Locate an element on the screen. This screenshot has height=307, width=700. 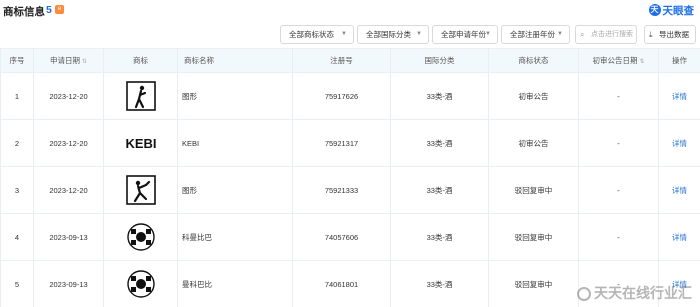
download-icon: ⤓ is located at coordinates (651, 34).